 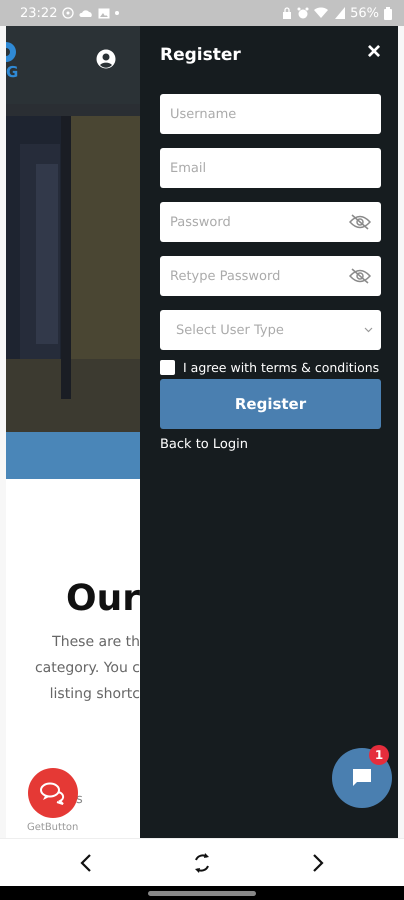 I want to click on section-heading: Our, so click(x=103, y=599).